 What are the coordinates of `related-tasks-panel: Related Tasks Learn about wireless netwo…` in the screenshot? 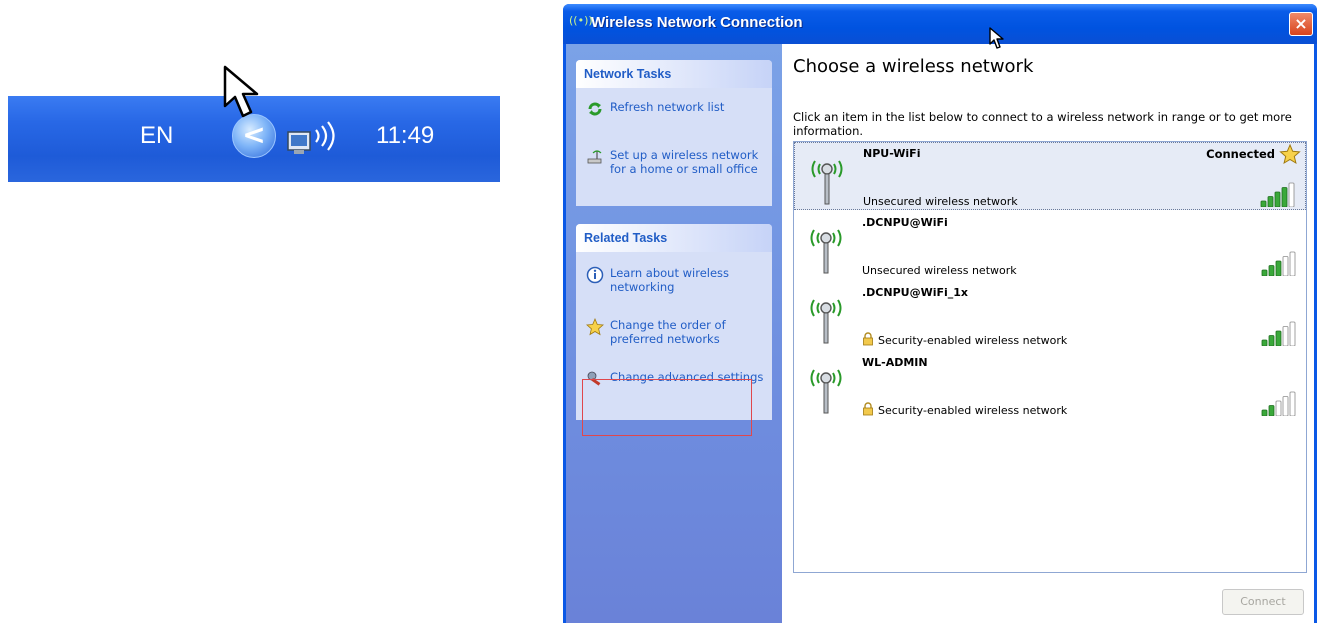 It's located at (674, 330).